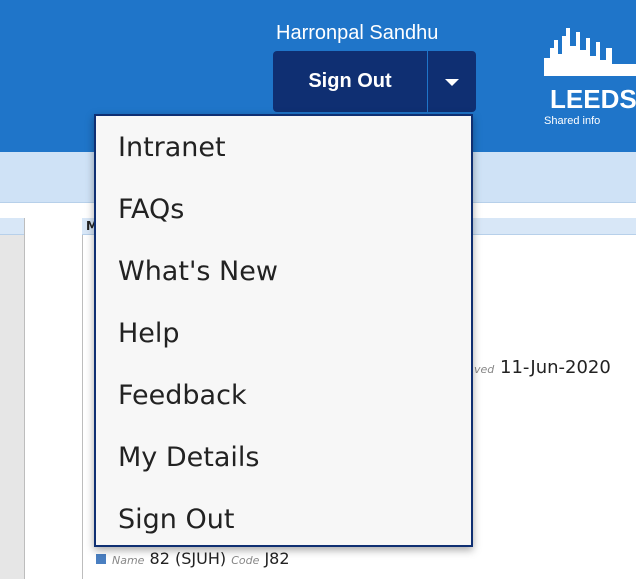  I want to click on logo-subtext: Shared info, so click(572, 121).